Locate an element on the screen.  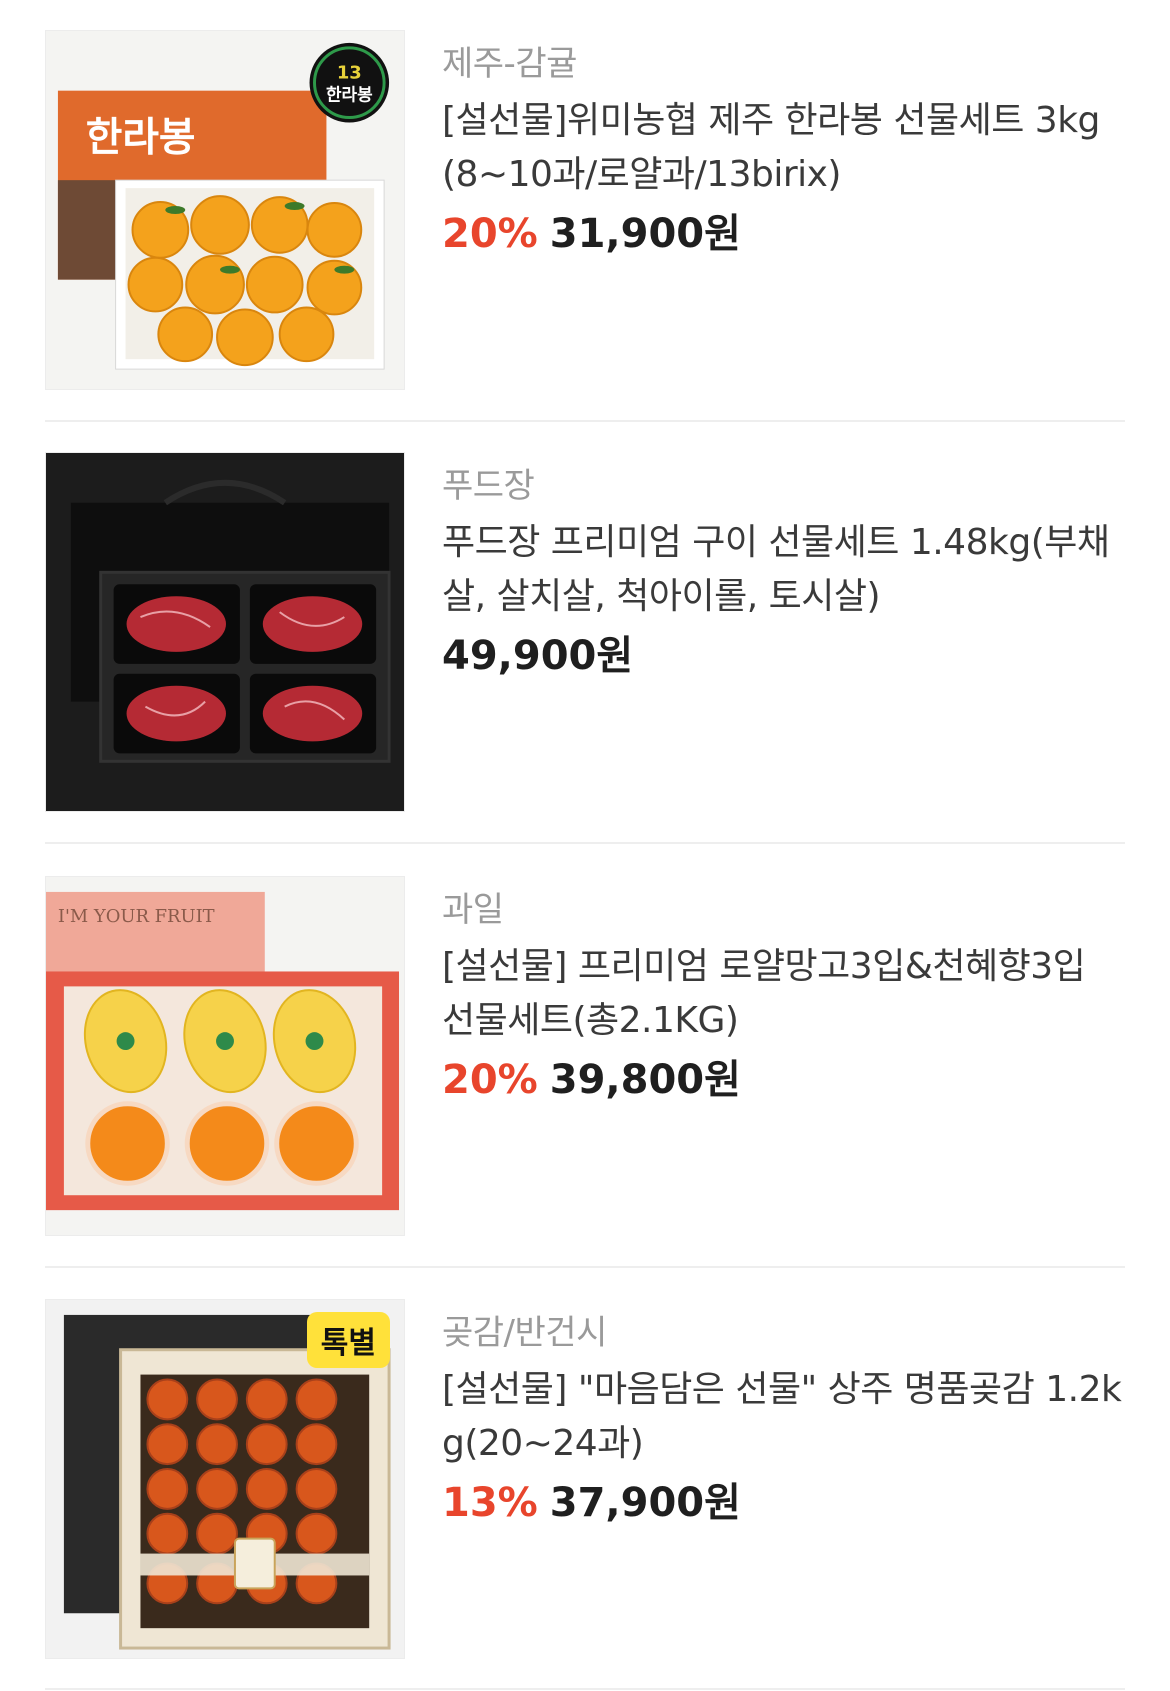
product-thumbnail is located at coordinates (225, 632).